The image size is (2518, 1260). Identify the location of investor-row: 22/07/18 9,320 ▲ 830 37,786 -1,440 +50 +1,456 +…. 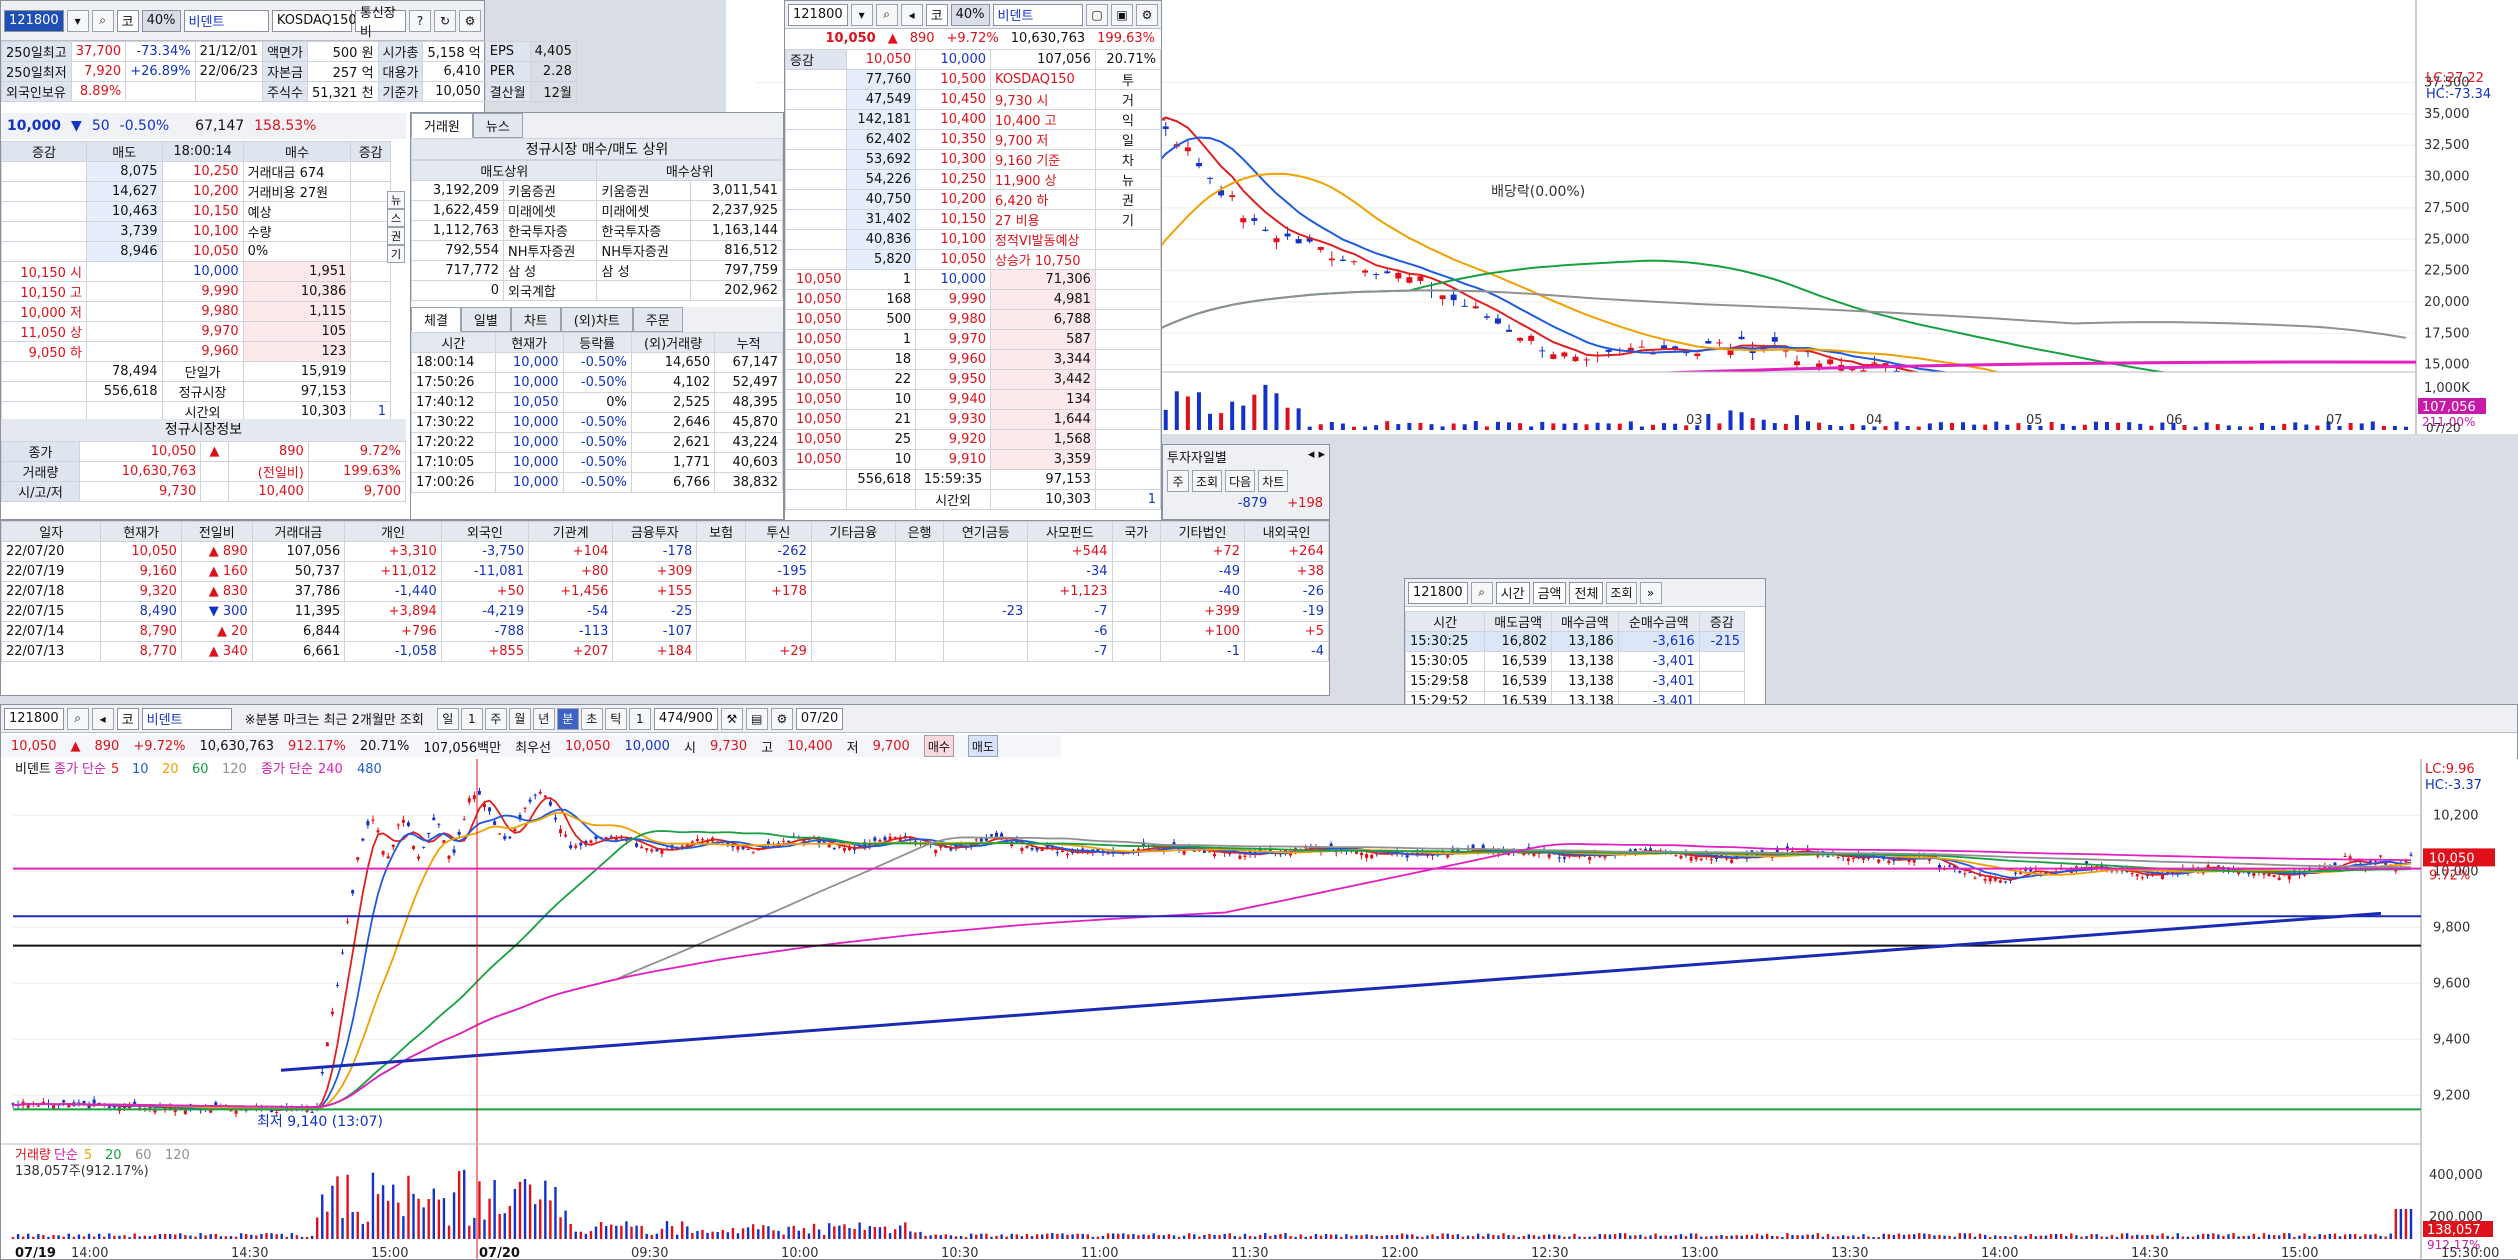
(665, 591).